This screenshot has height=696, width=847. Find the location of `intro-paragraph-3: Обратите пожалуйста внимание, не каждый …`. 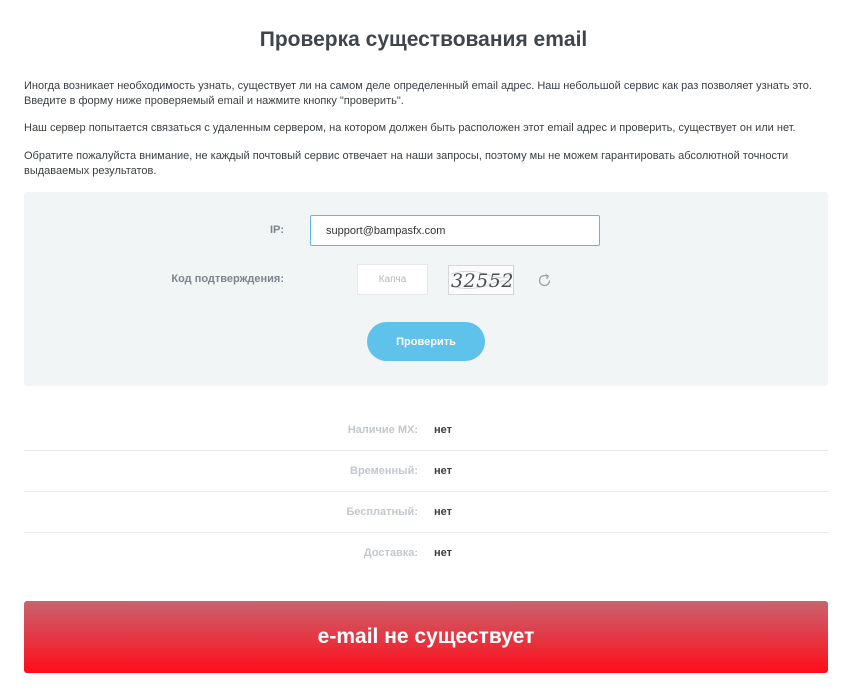

intro-paragraph-3: Обратите пожалуйста внимание, не каждый … is located at coordinates (406, 163).